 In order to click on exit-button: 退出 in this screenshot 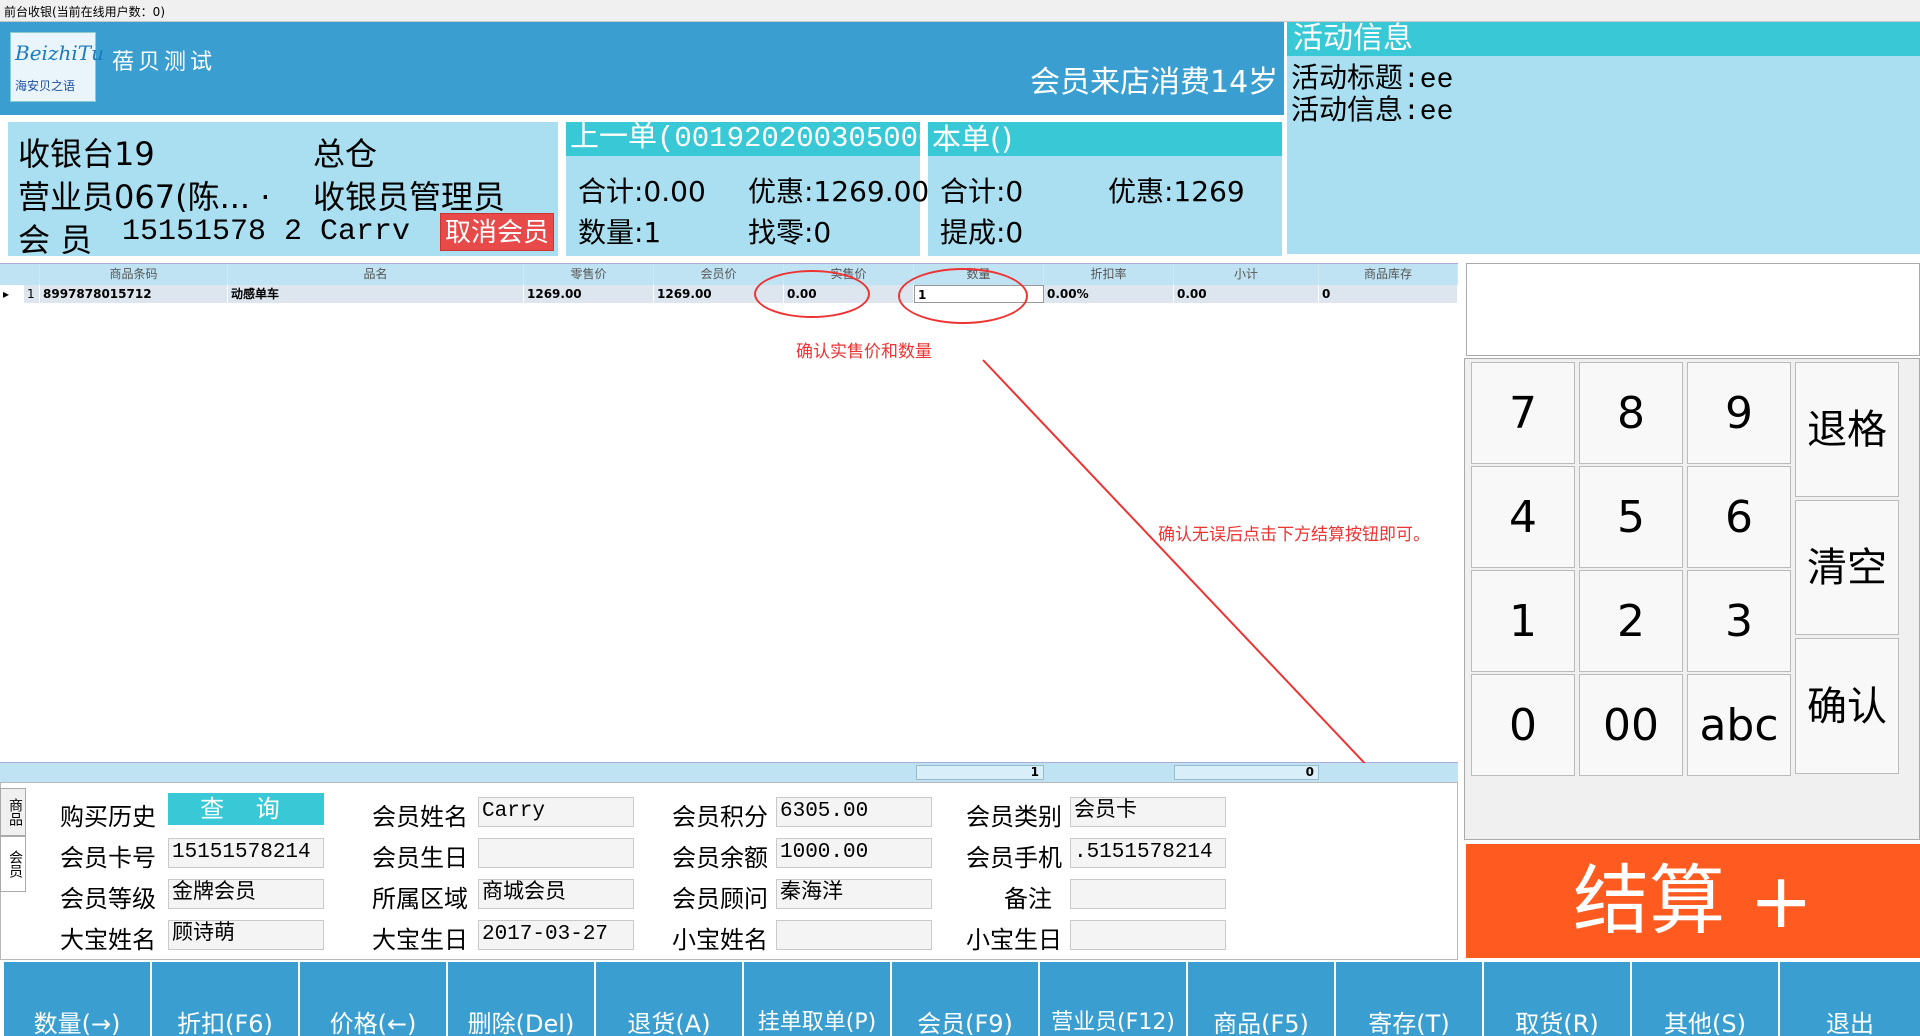, I will do `click(1850, 999)`.